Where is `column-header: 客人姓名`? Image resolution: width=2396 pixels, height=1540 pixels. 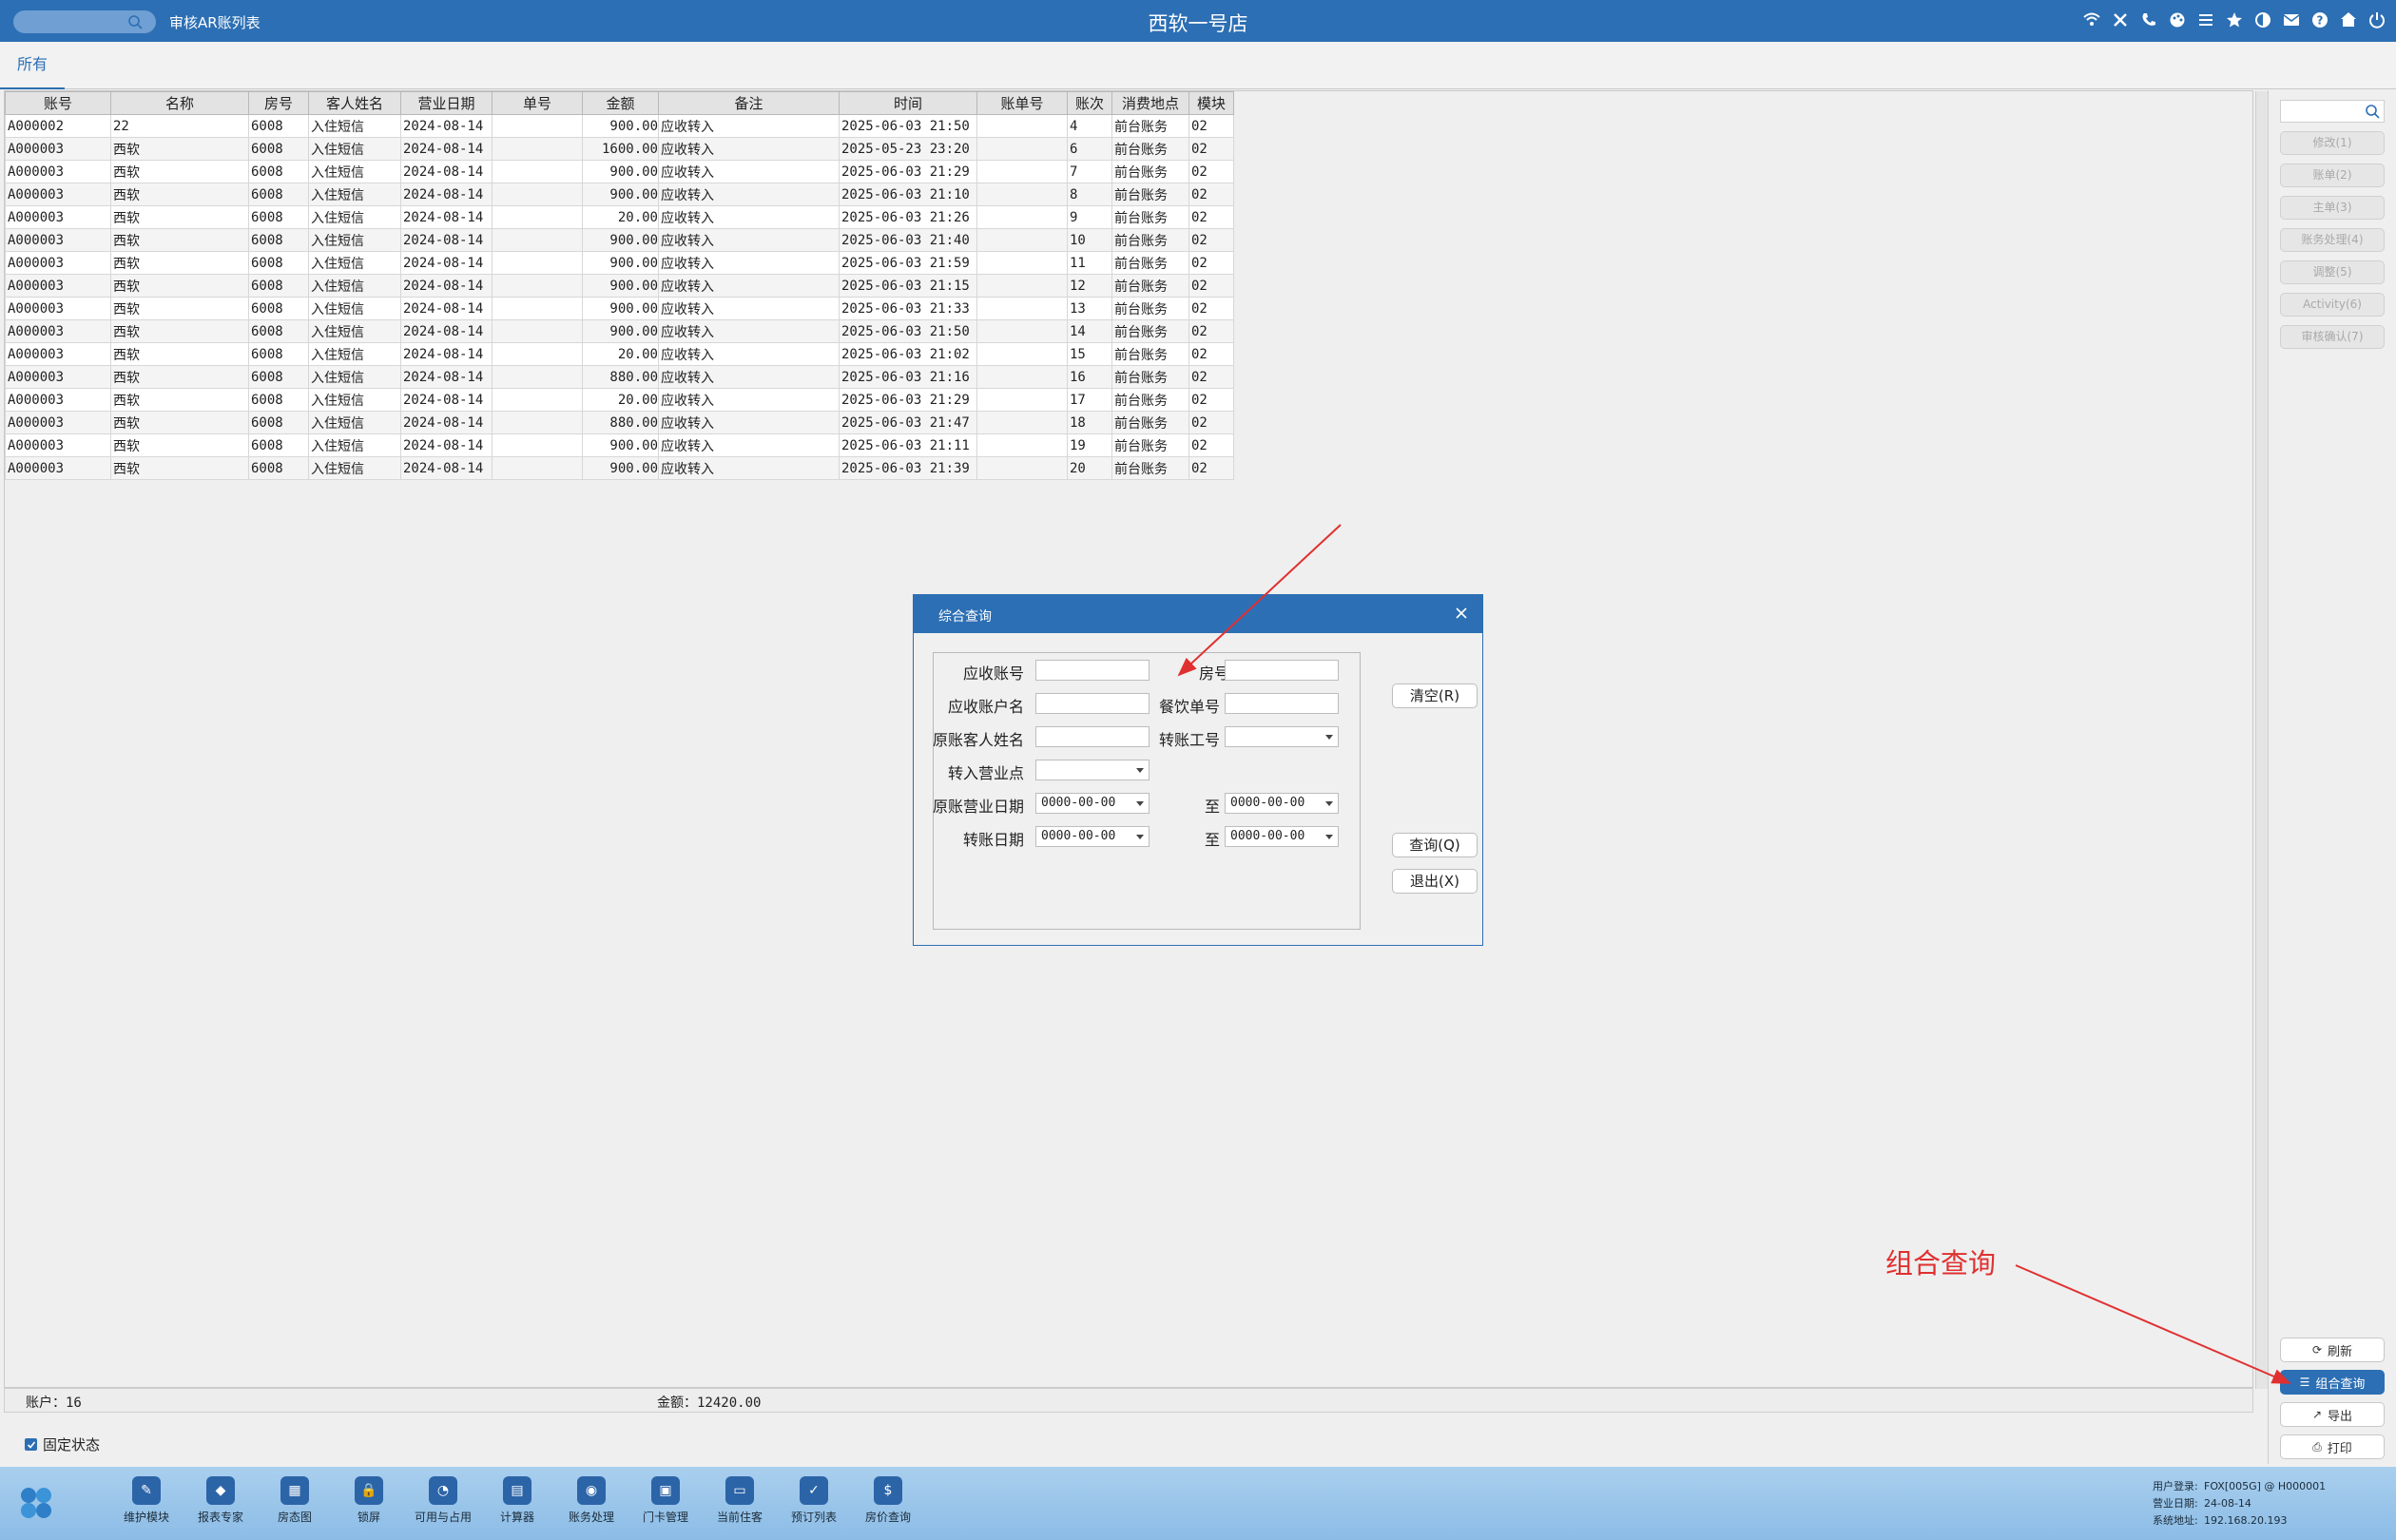 column-header: 客人姓名 is located at coordinates (354, 103).